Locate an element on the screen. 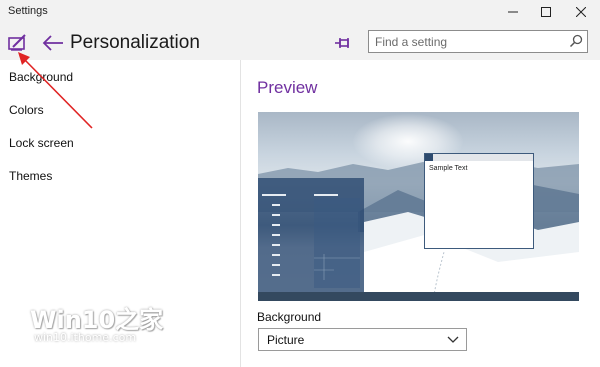  window-title: Settings is located at coordinates (28, 11).